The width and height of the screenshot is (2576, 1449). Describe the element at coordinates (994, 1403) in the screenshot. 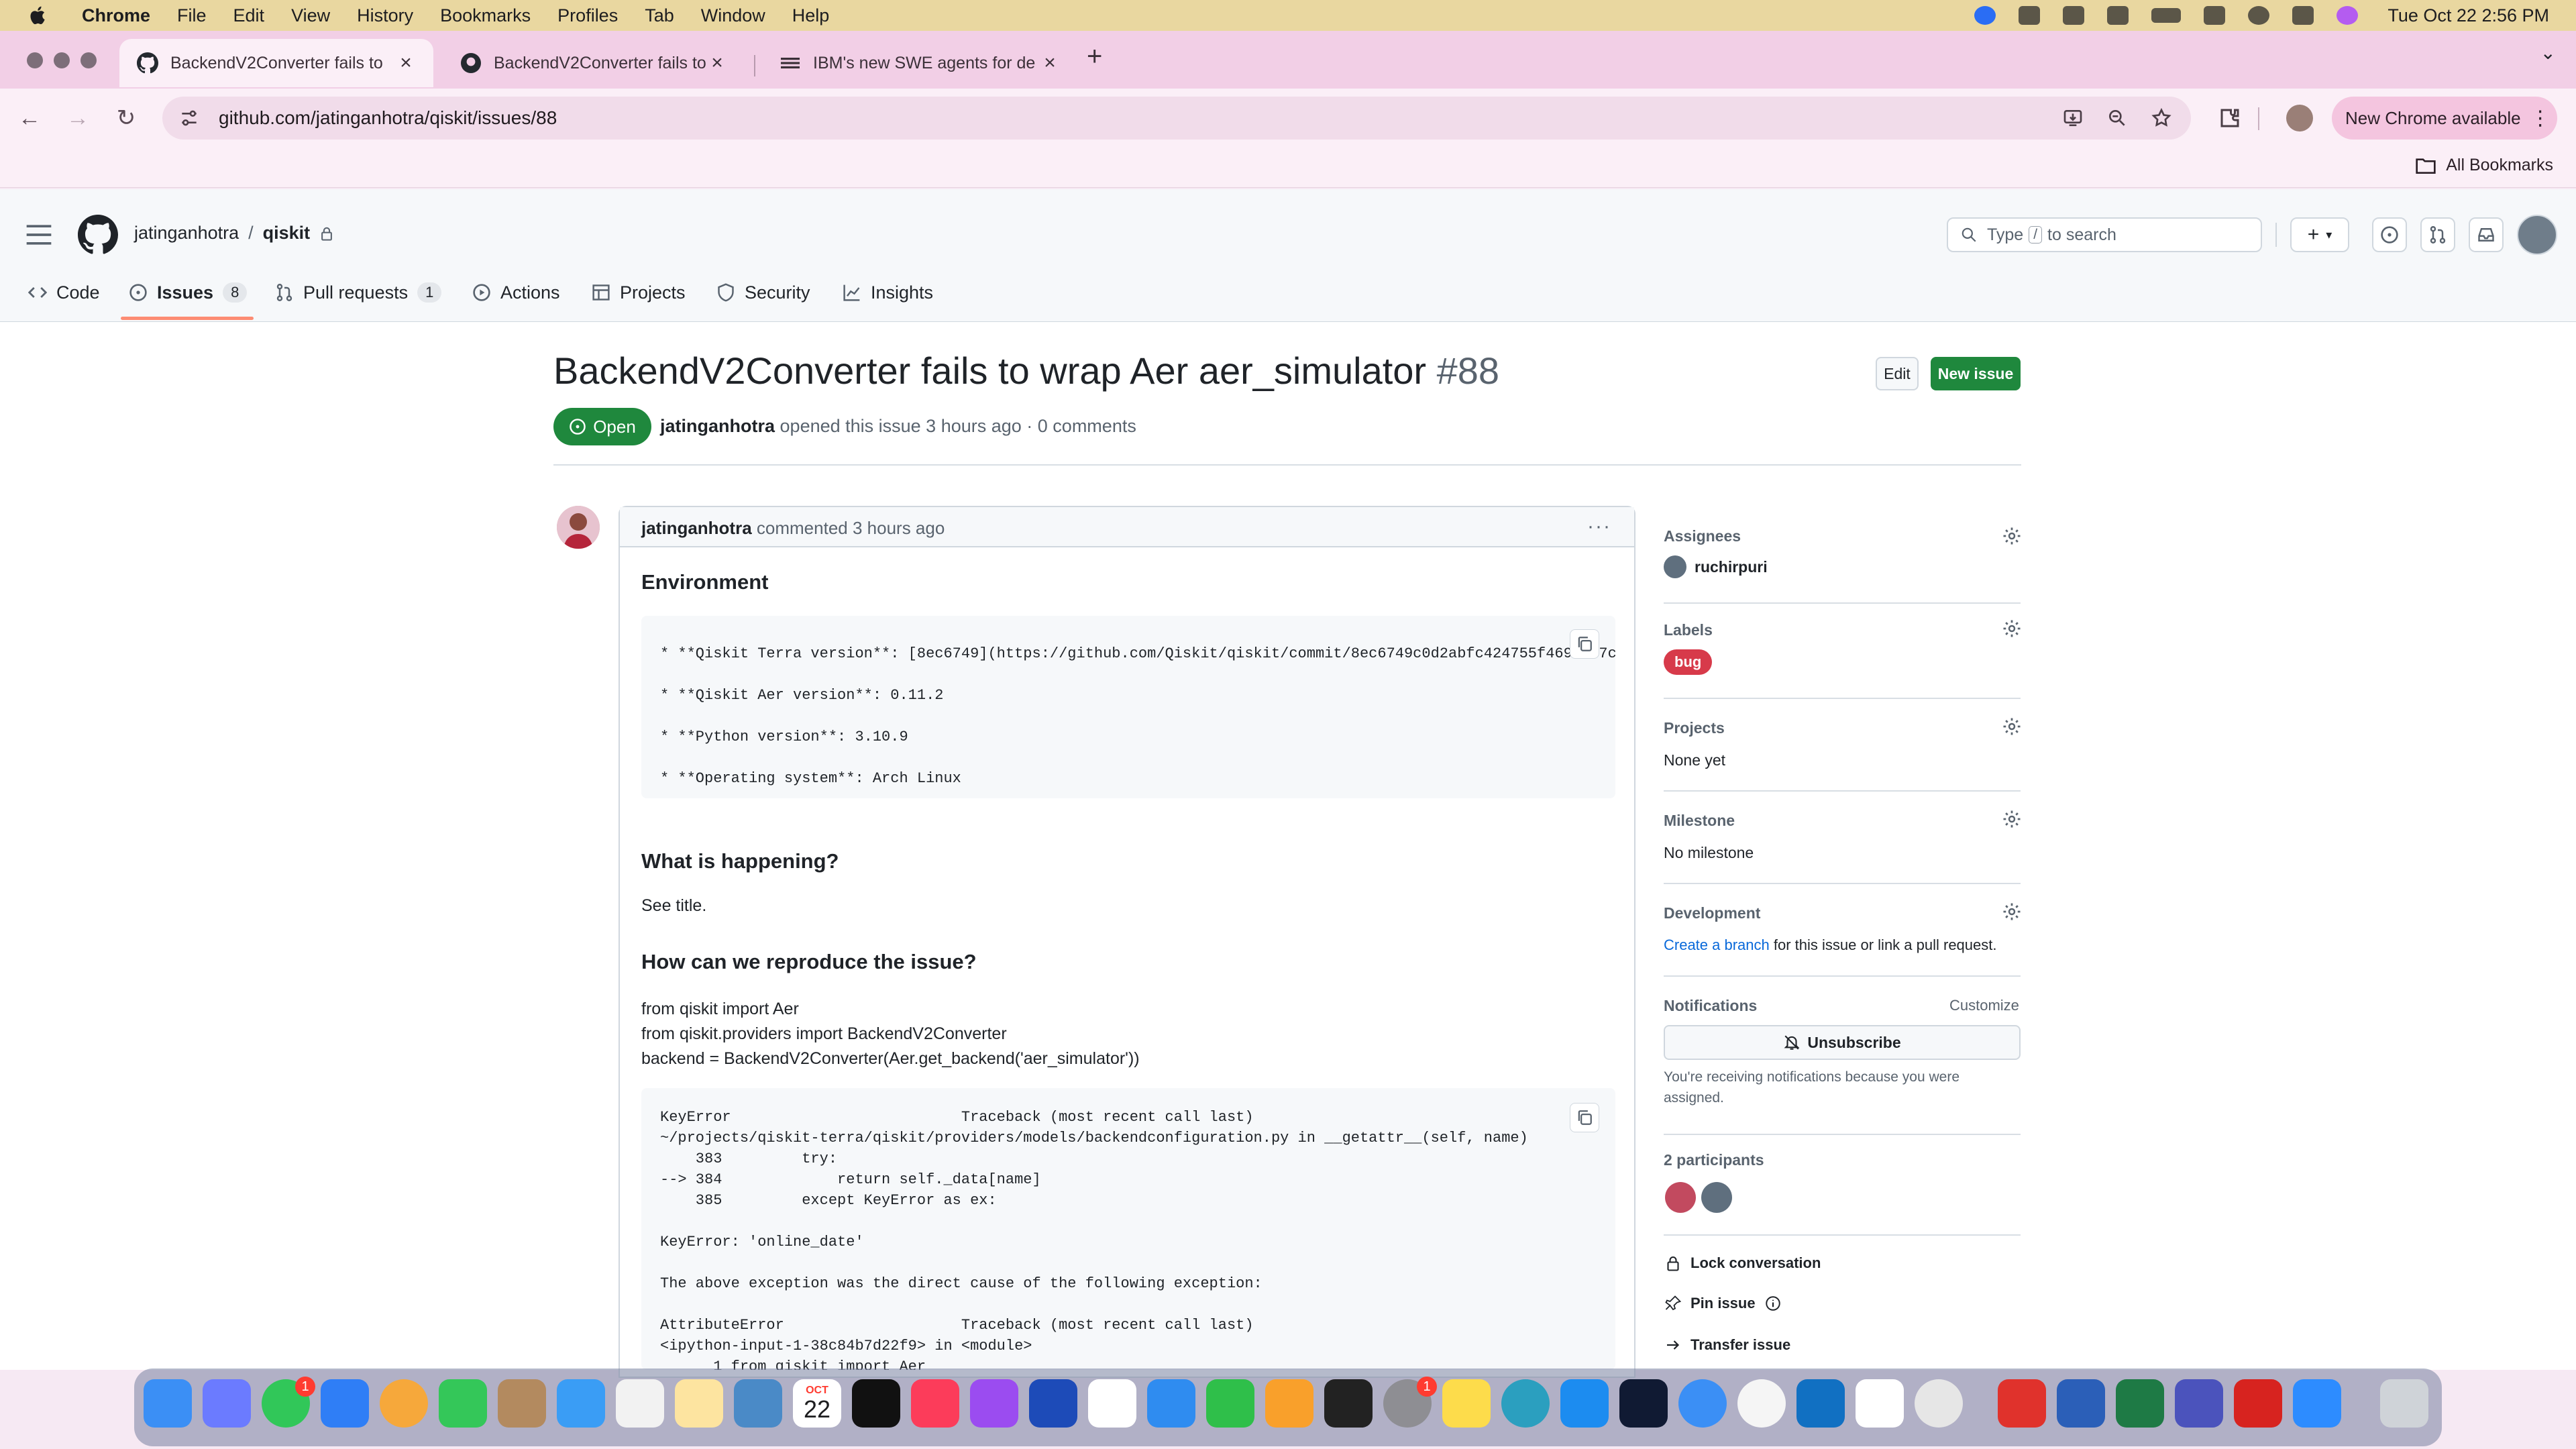

I see `podcasts-icon` at that location.